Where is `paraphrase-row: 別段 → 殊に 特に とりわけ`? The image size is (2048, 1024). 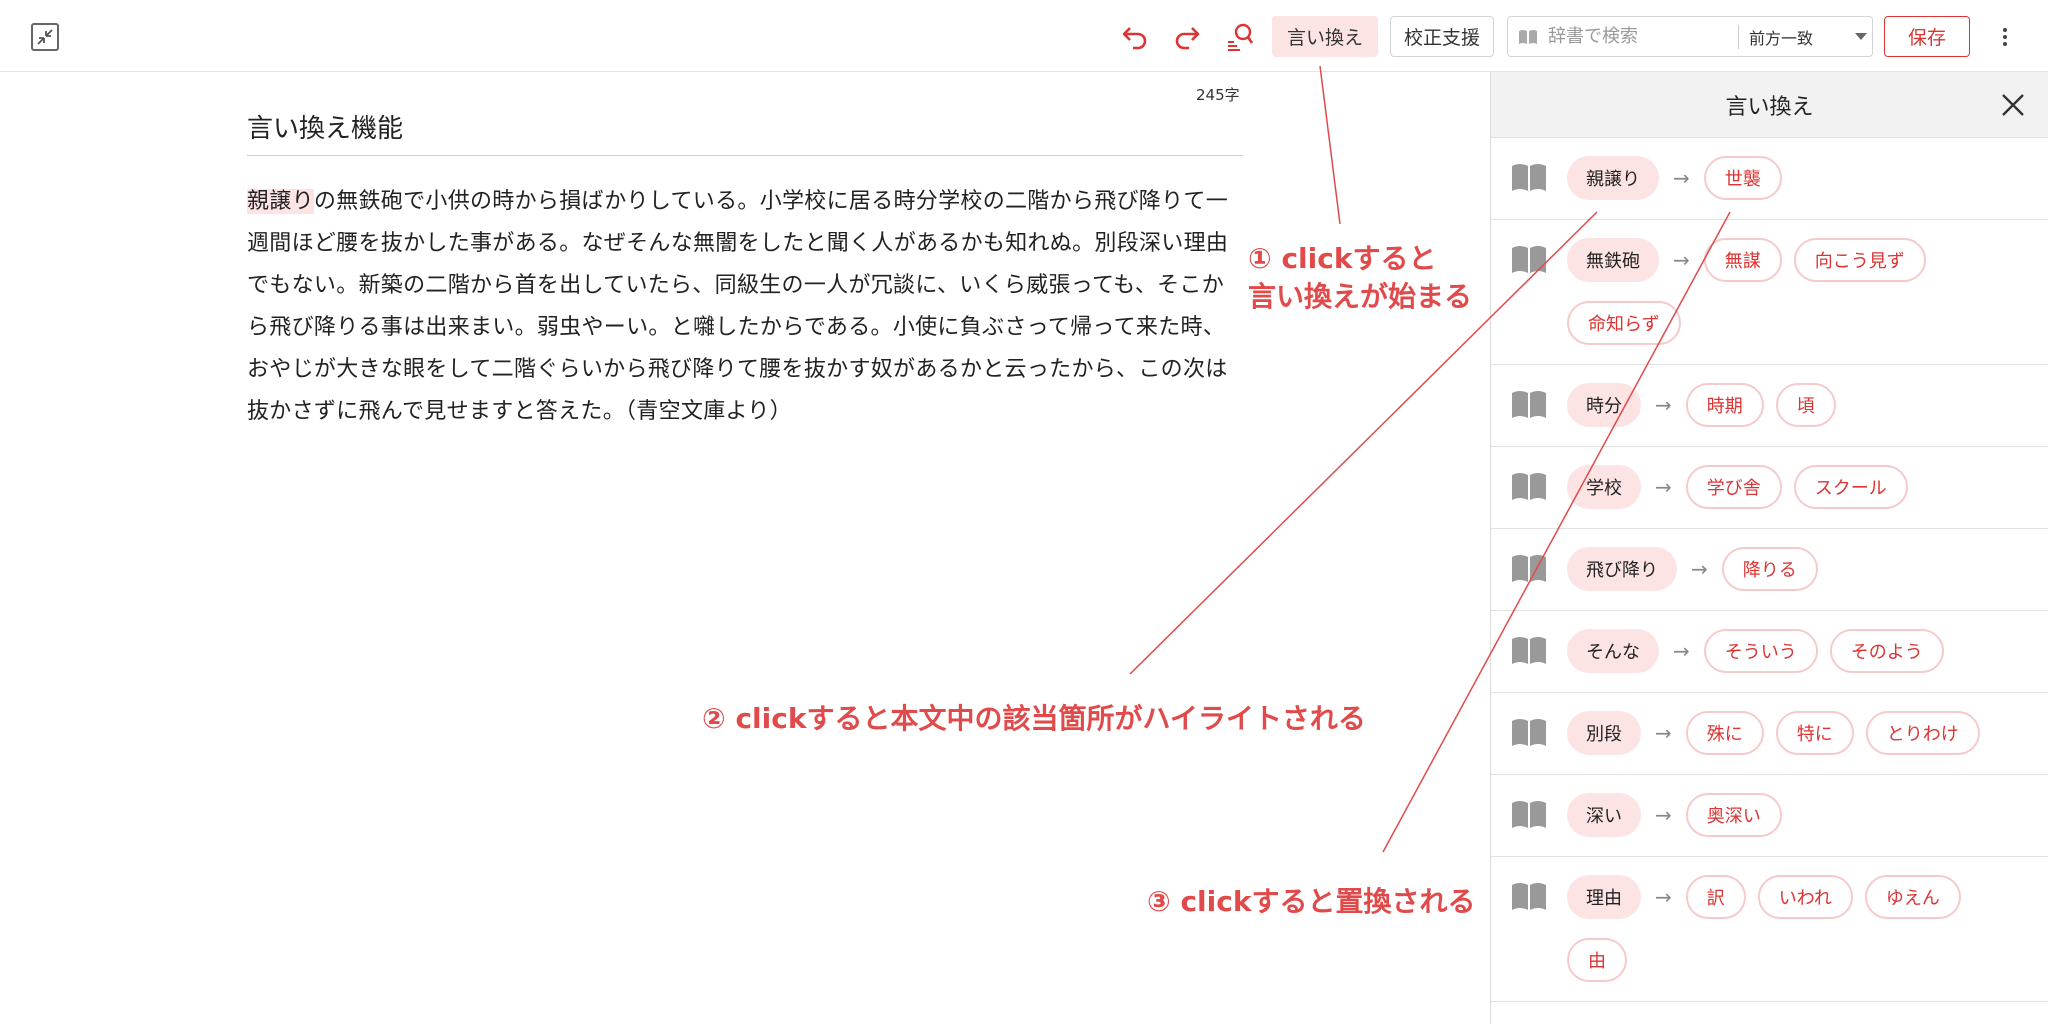 paraphrase-row: 別段 → 殊に 特に とりわけ is located at coordinates (1769, 734).